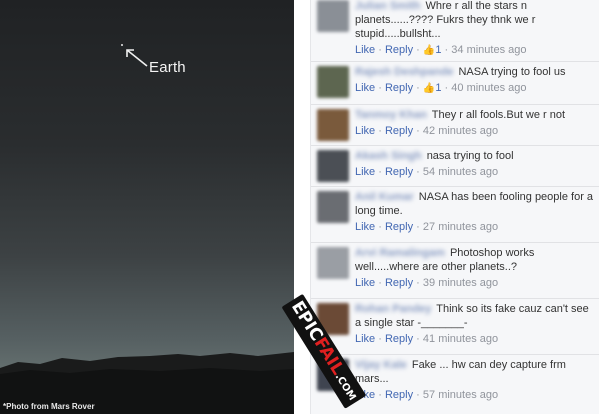 The image size is (599, 414). I want to click on comment-actions: Like · Reply · 39 minutes ago, so click(427, 283).